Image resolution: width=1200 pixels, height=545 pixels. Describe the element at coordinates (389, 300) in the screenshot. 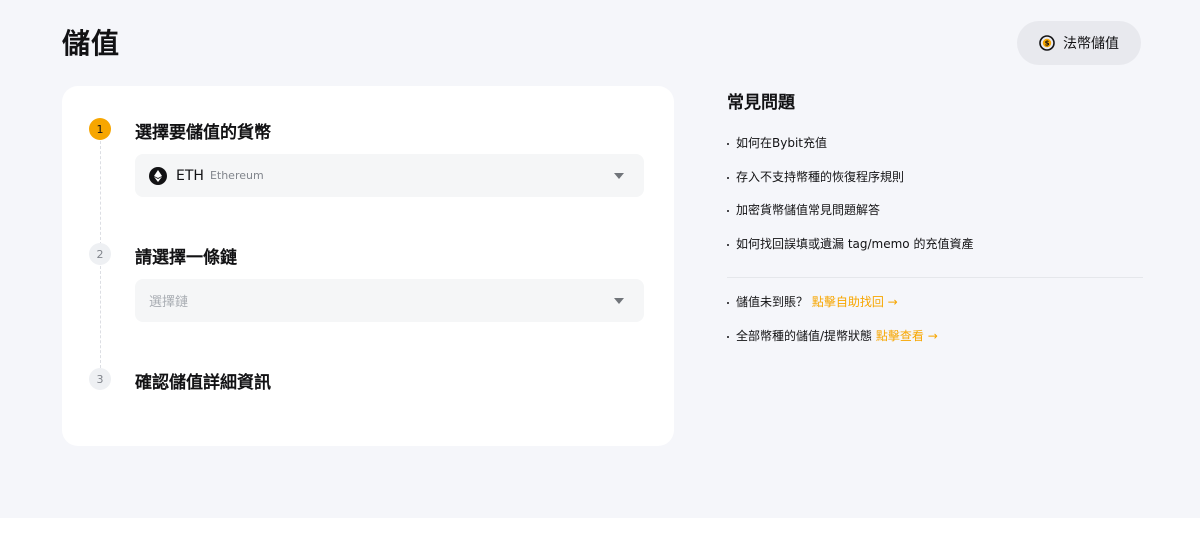

I see `chain-select: 選擇鏈` at that location.